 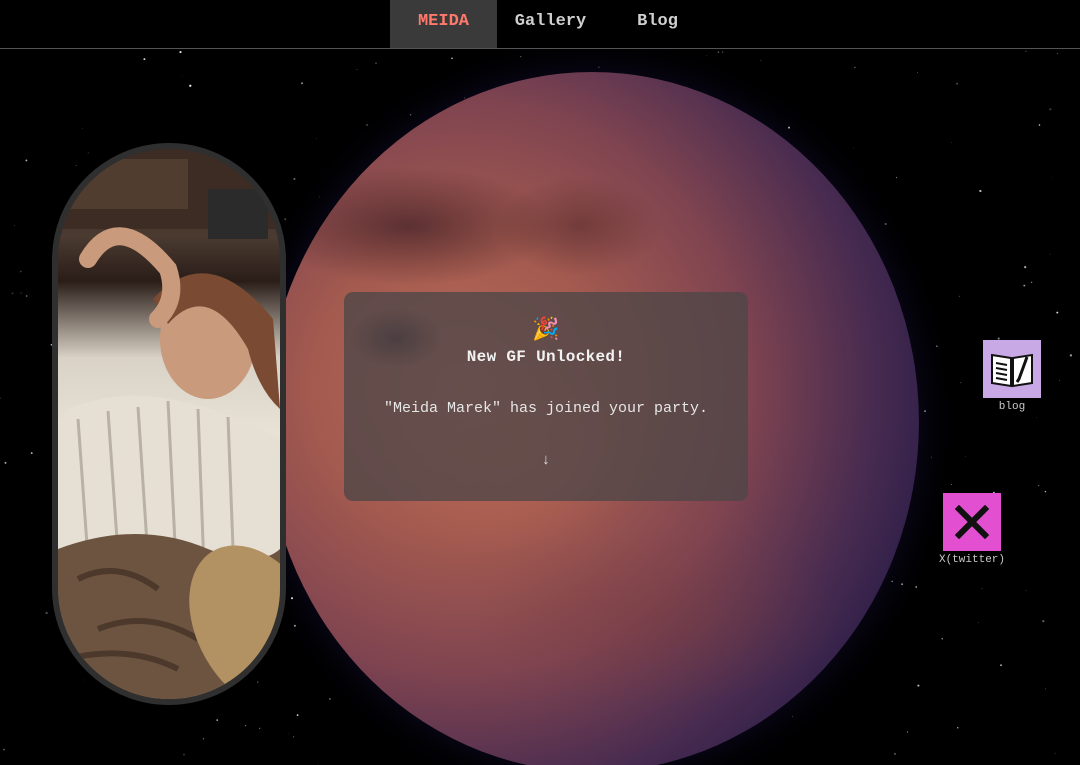 What do you see at coordinates (546, 357) in the screenshot?
I see `dialog-title: New GF Unlocked!` at bounding box center [546, 357].